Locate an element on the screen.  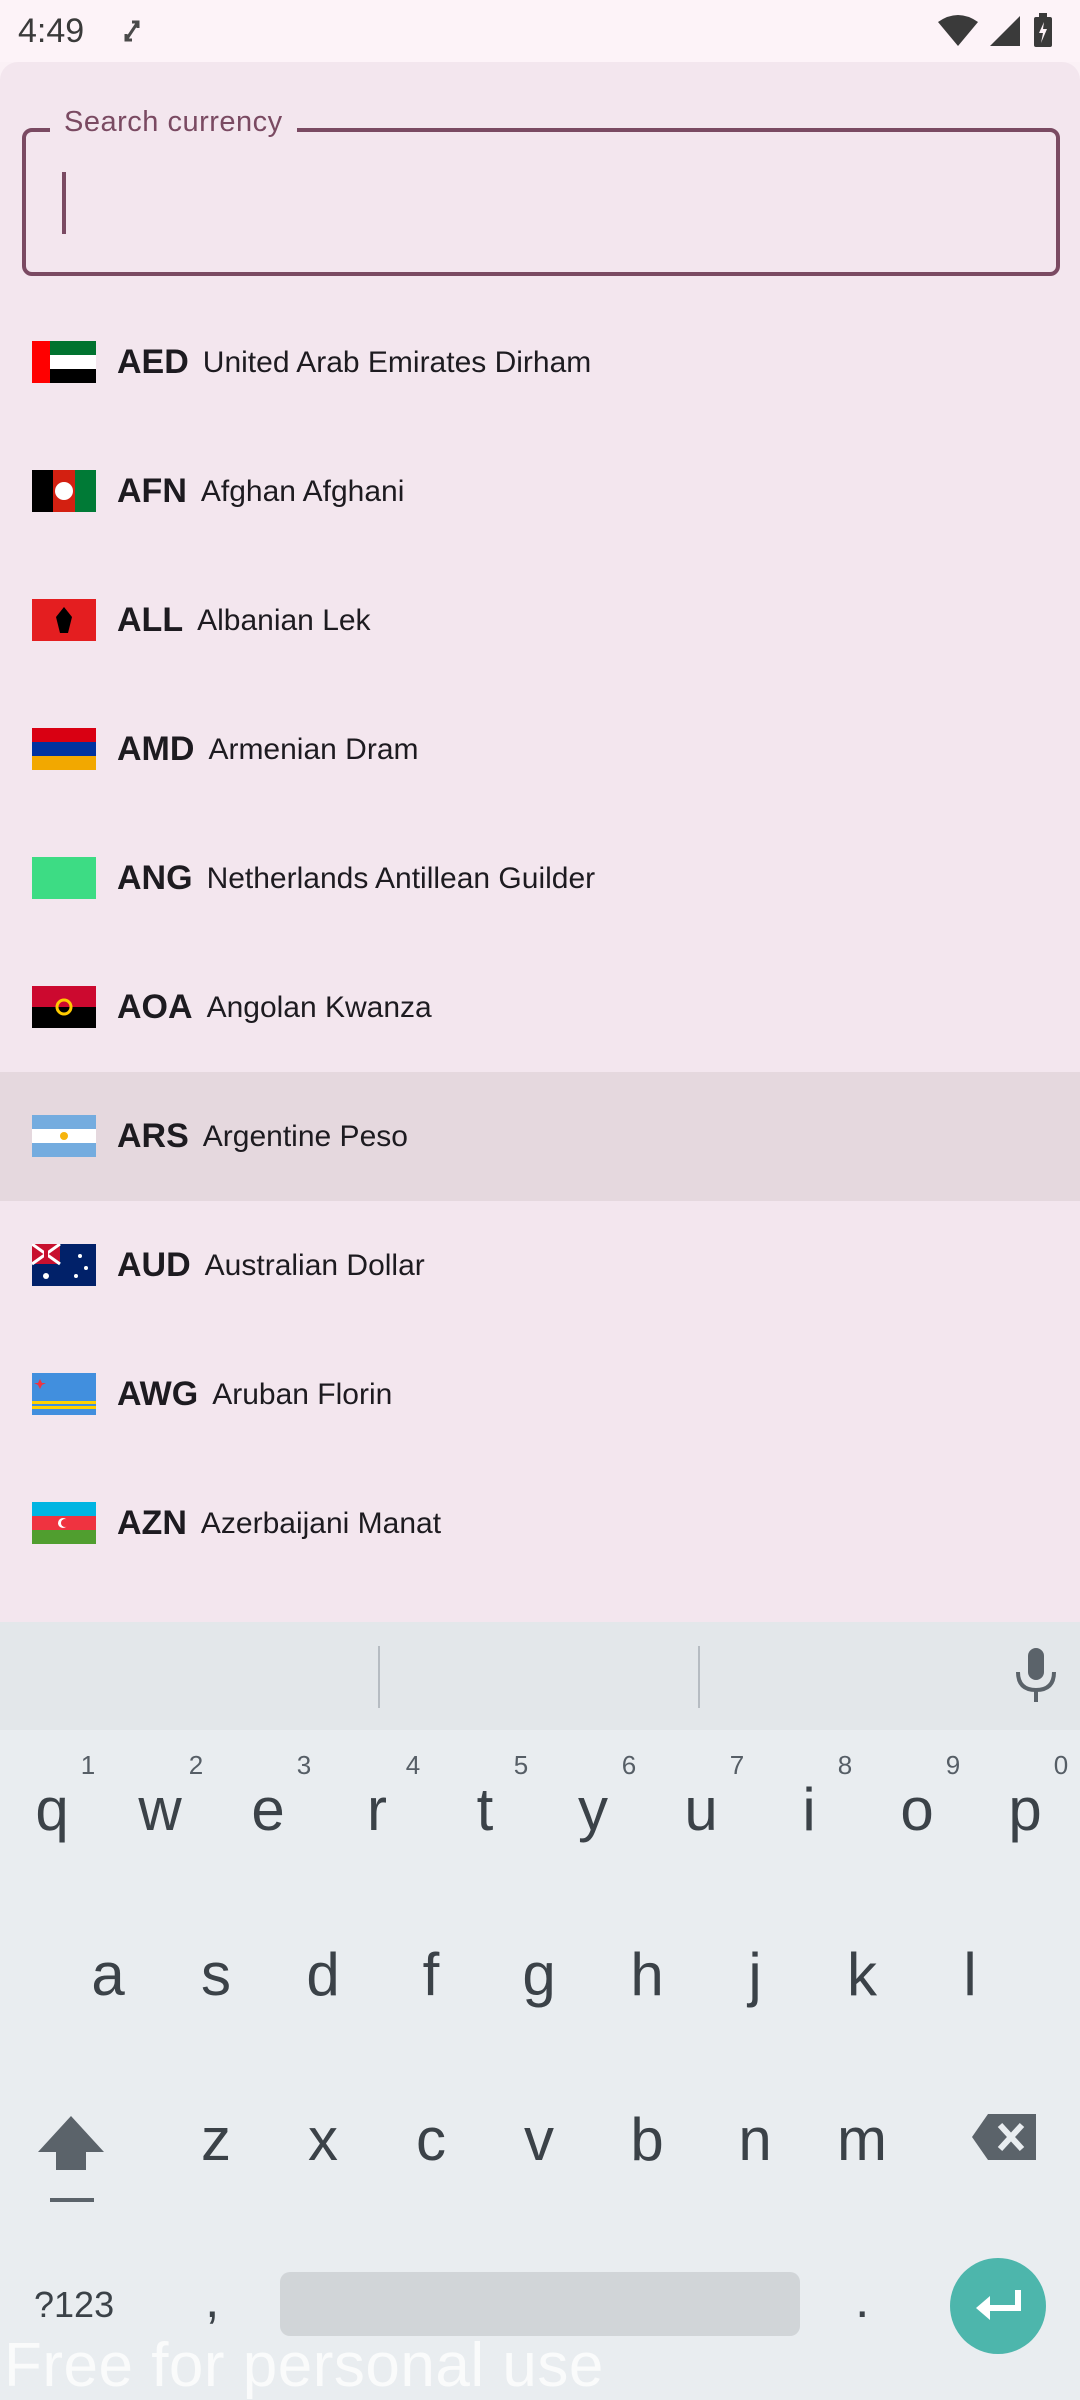
key-o: o is located at coordinates (917, 1809).